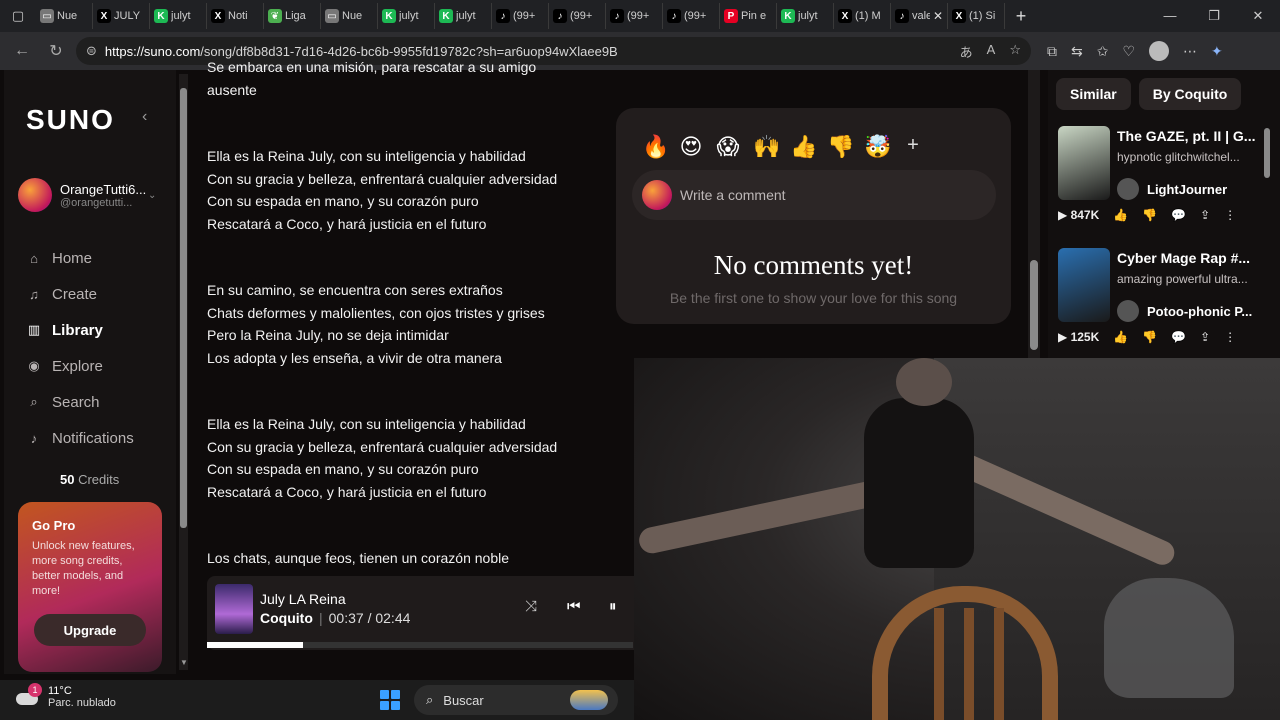 The height and width of the screenshot is (720, 1280). I want to click on lyric-line: ausente, so click(232, 89).